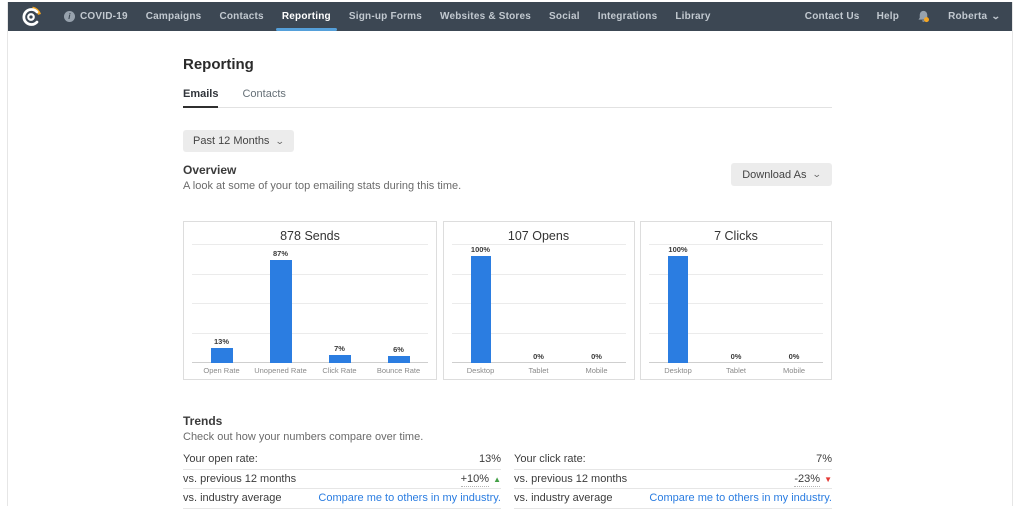 Image resolution: width=1015 pixels, height=509 pixels. I want to click on constant-contact-logo-icon, so click(31, 17).